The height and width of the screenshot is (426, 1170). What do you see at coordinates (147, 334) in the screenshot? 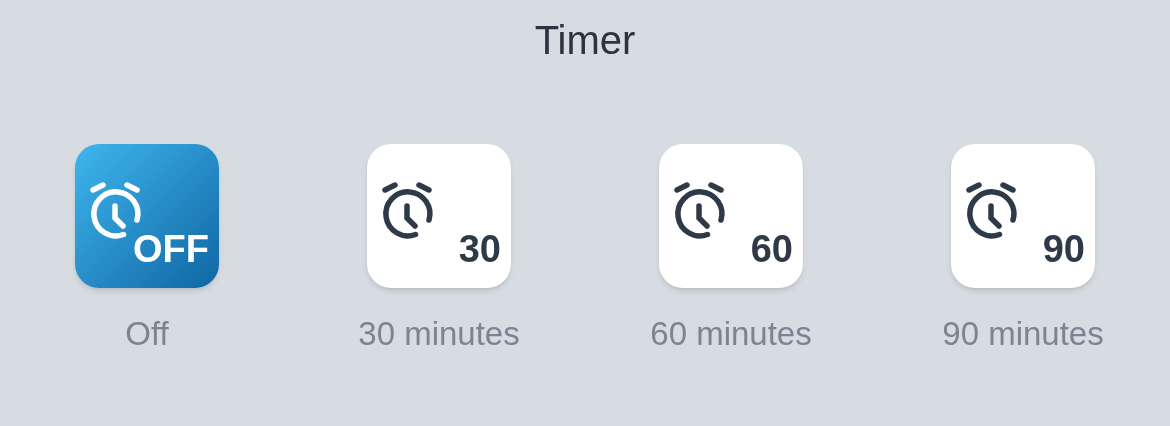
I see `option-label: Off` at bounding box center [147, 334].